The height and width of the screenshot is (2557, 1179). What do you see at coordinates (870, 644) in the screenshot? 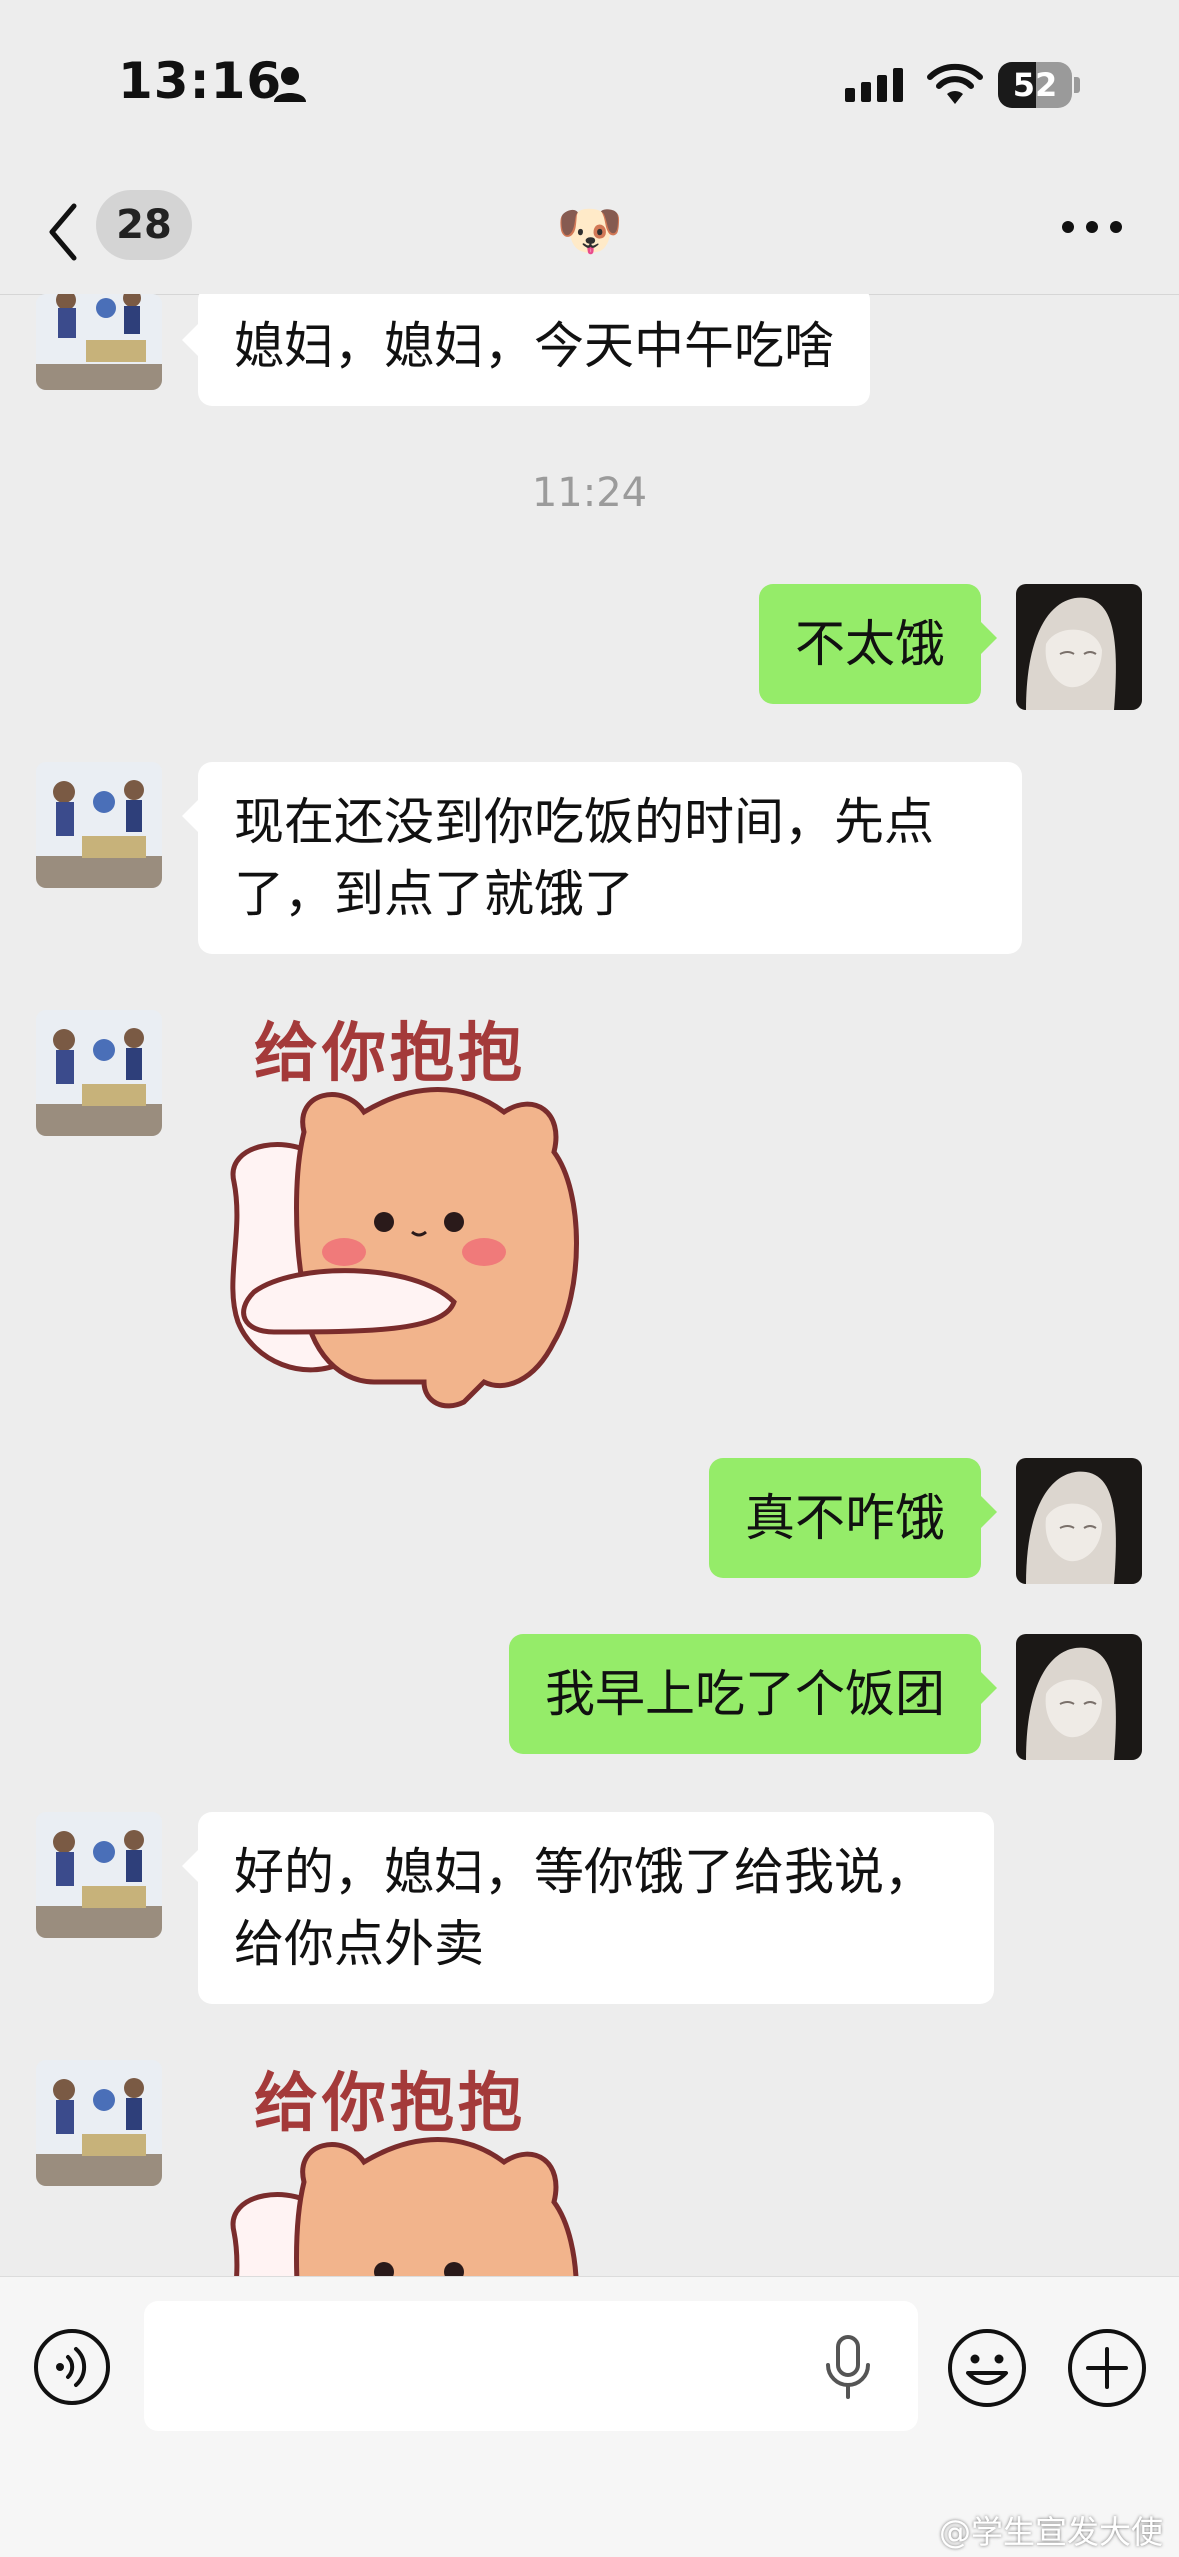
I see `message-text: 不太饿` at bounding box center [870, 644].